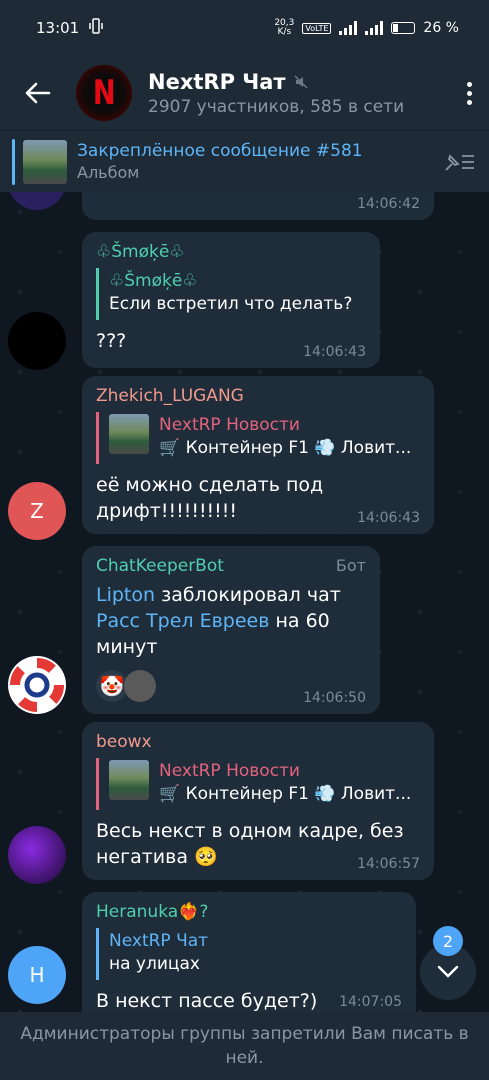 This screenshot has height=1080, width=489. Describe the element at coordinates (45, 161) in the screenshot. I see `pinned-thumbnail` at that location.